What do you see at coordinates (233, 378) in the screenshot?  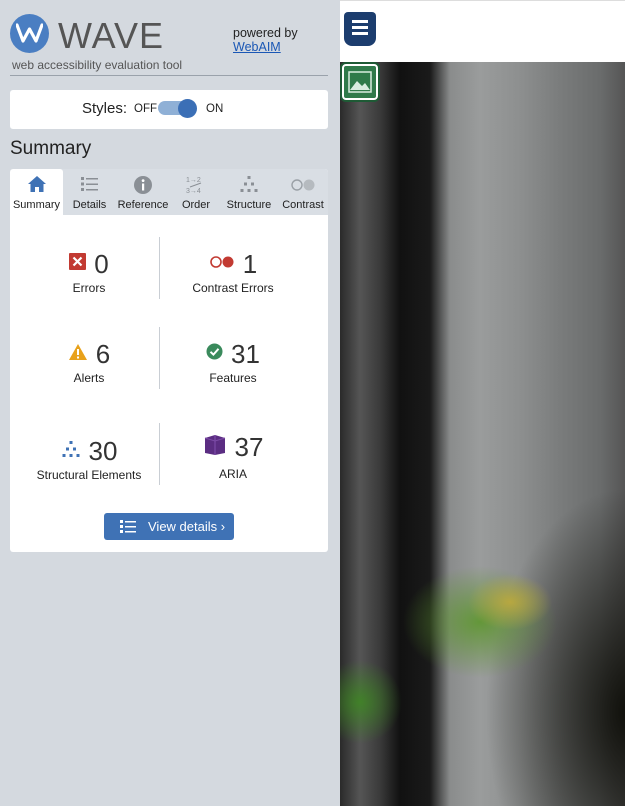 I see `features-label: Features` at bounding box center [233, 378].